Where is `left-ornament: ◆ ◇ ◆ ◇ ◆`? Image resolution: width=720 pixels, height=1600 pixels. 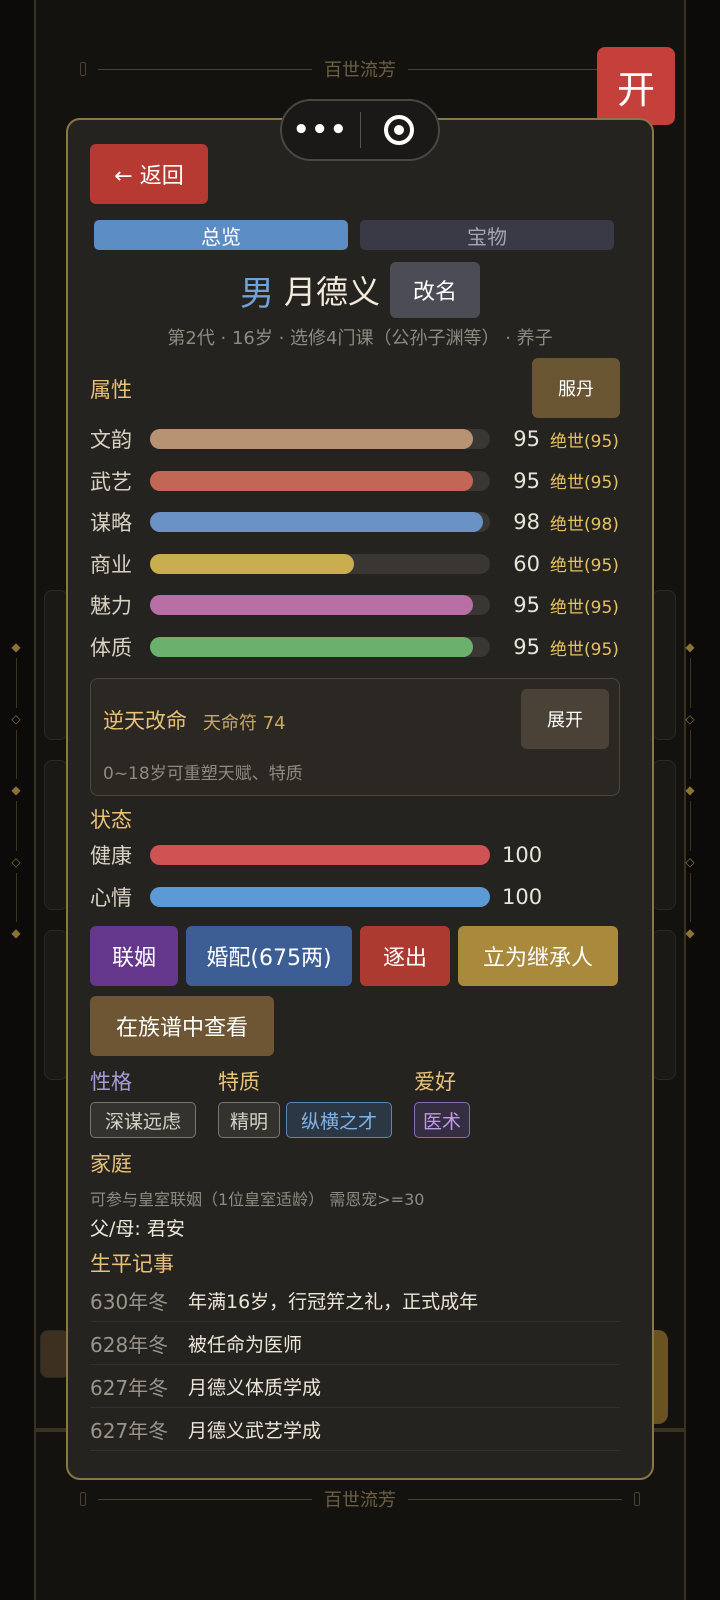 left-ornament: ◆ ◇ ◆ ◇ ◆ is located at coordinates (16, 790).